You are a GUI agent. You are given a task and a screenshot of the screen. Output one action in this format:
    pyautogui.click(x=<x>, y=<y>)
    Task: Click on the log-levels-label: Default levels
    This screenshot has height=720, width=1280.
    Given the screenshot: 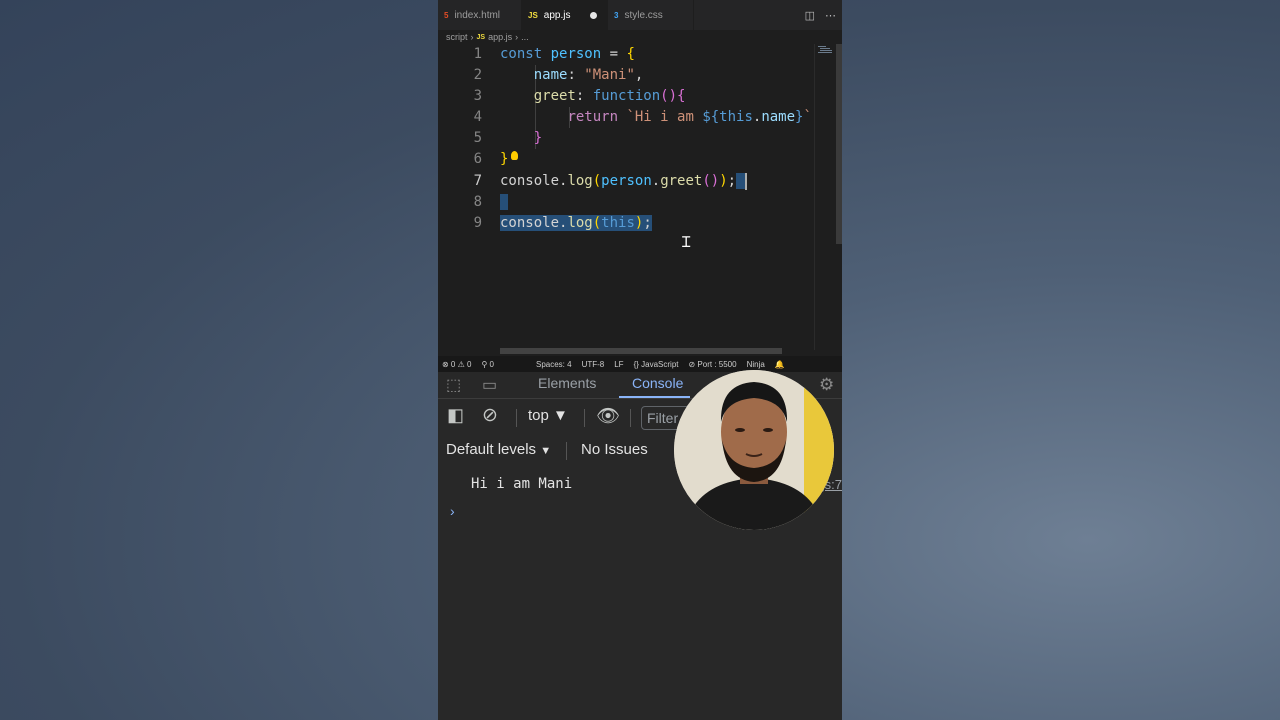 What is the action you would take?
    pyautogui.click(x=491, y=449)
    